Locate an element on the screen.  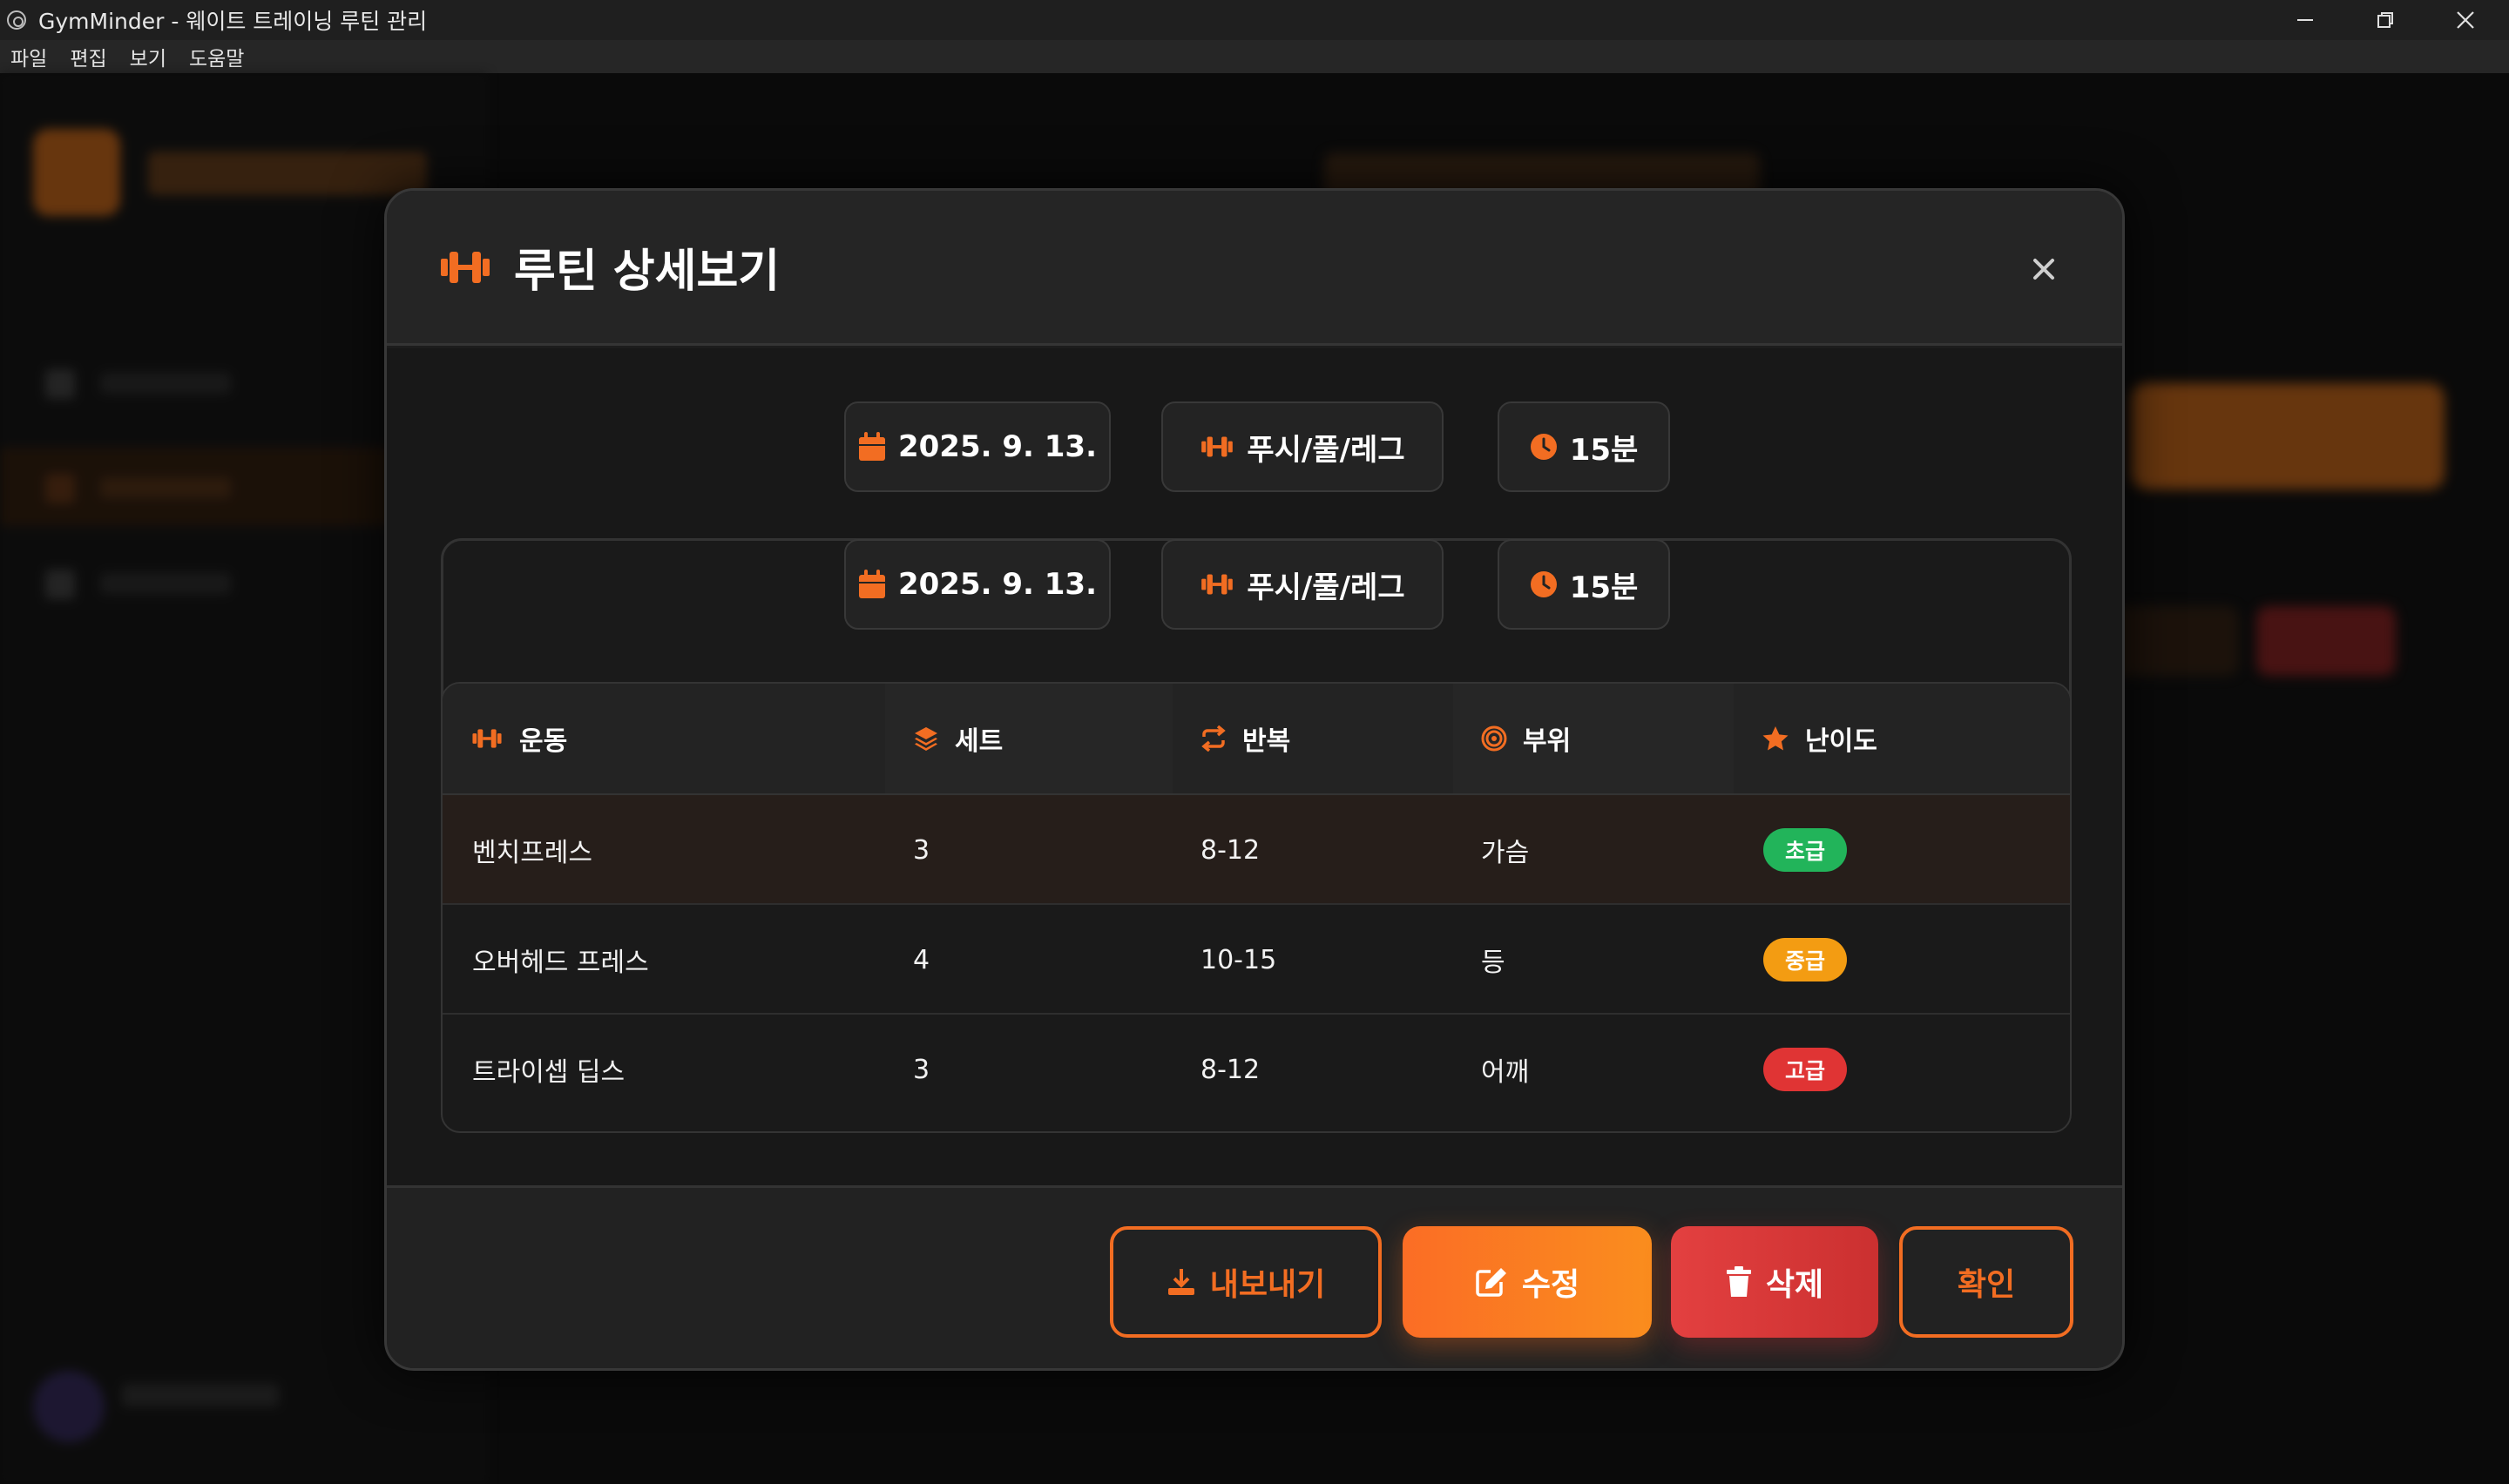
delete-button: 삭제 is located at coordinates (1774, 1282).